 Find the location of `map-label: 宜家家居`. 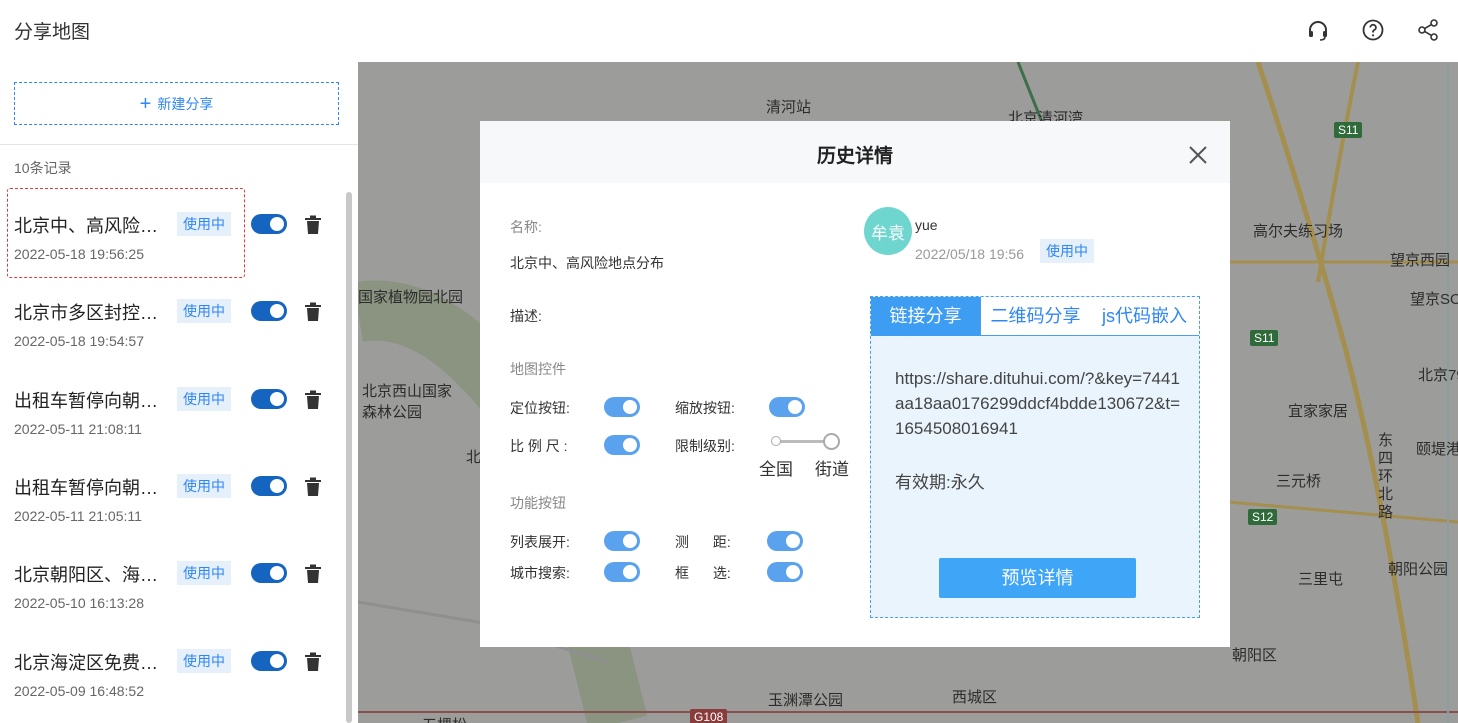

map-label: 宜家家居 is located at coordinates (1318, 411).